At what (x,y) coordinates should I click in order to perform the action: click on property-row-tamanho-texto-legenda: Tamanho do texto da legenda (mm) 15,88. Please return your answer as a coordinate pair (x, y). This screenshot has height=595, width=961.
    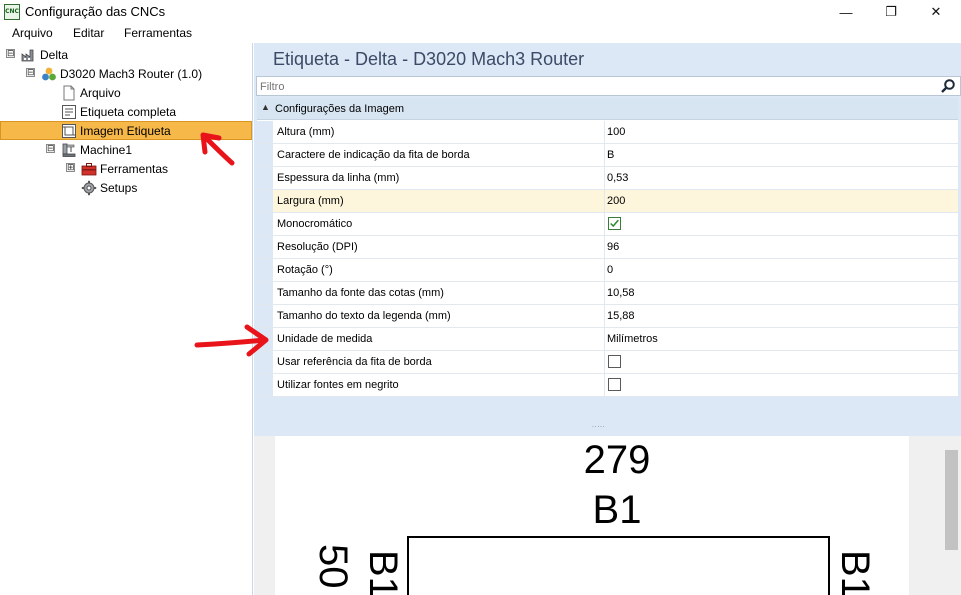
    Looking at the image, I should click on (607, 316).